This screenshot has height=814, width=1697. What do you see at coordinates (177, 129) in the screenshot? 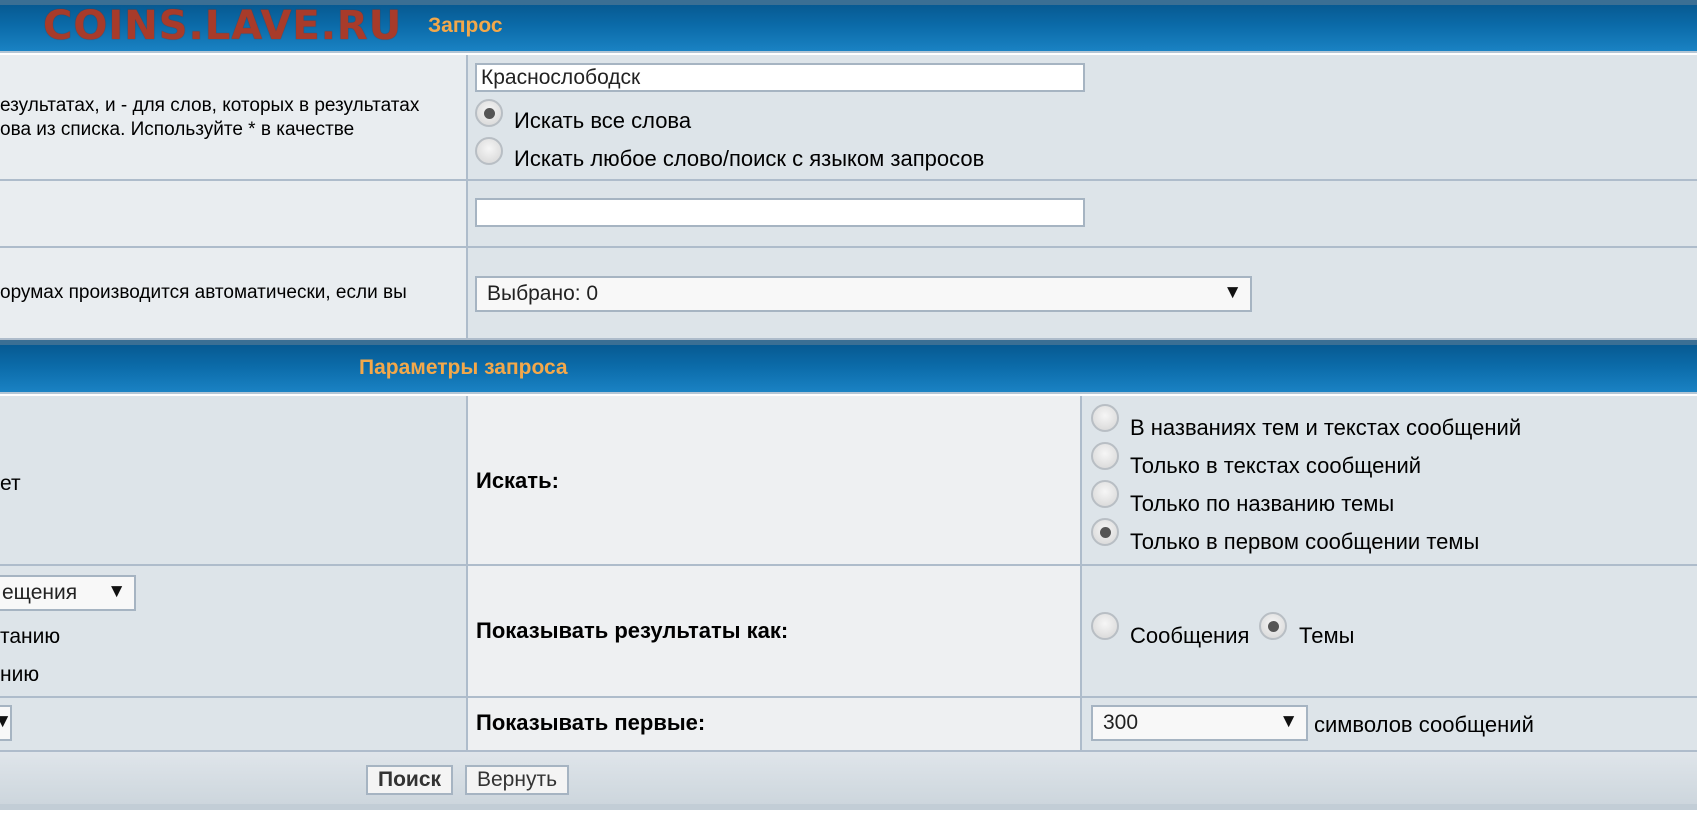
I see `keywords-help-line-2: ова из списка. Используйте * в качестве` at bounding box center [177, 129].